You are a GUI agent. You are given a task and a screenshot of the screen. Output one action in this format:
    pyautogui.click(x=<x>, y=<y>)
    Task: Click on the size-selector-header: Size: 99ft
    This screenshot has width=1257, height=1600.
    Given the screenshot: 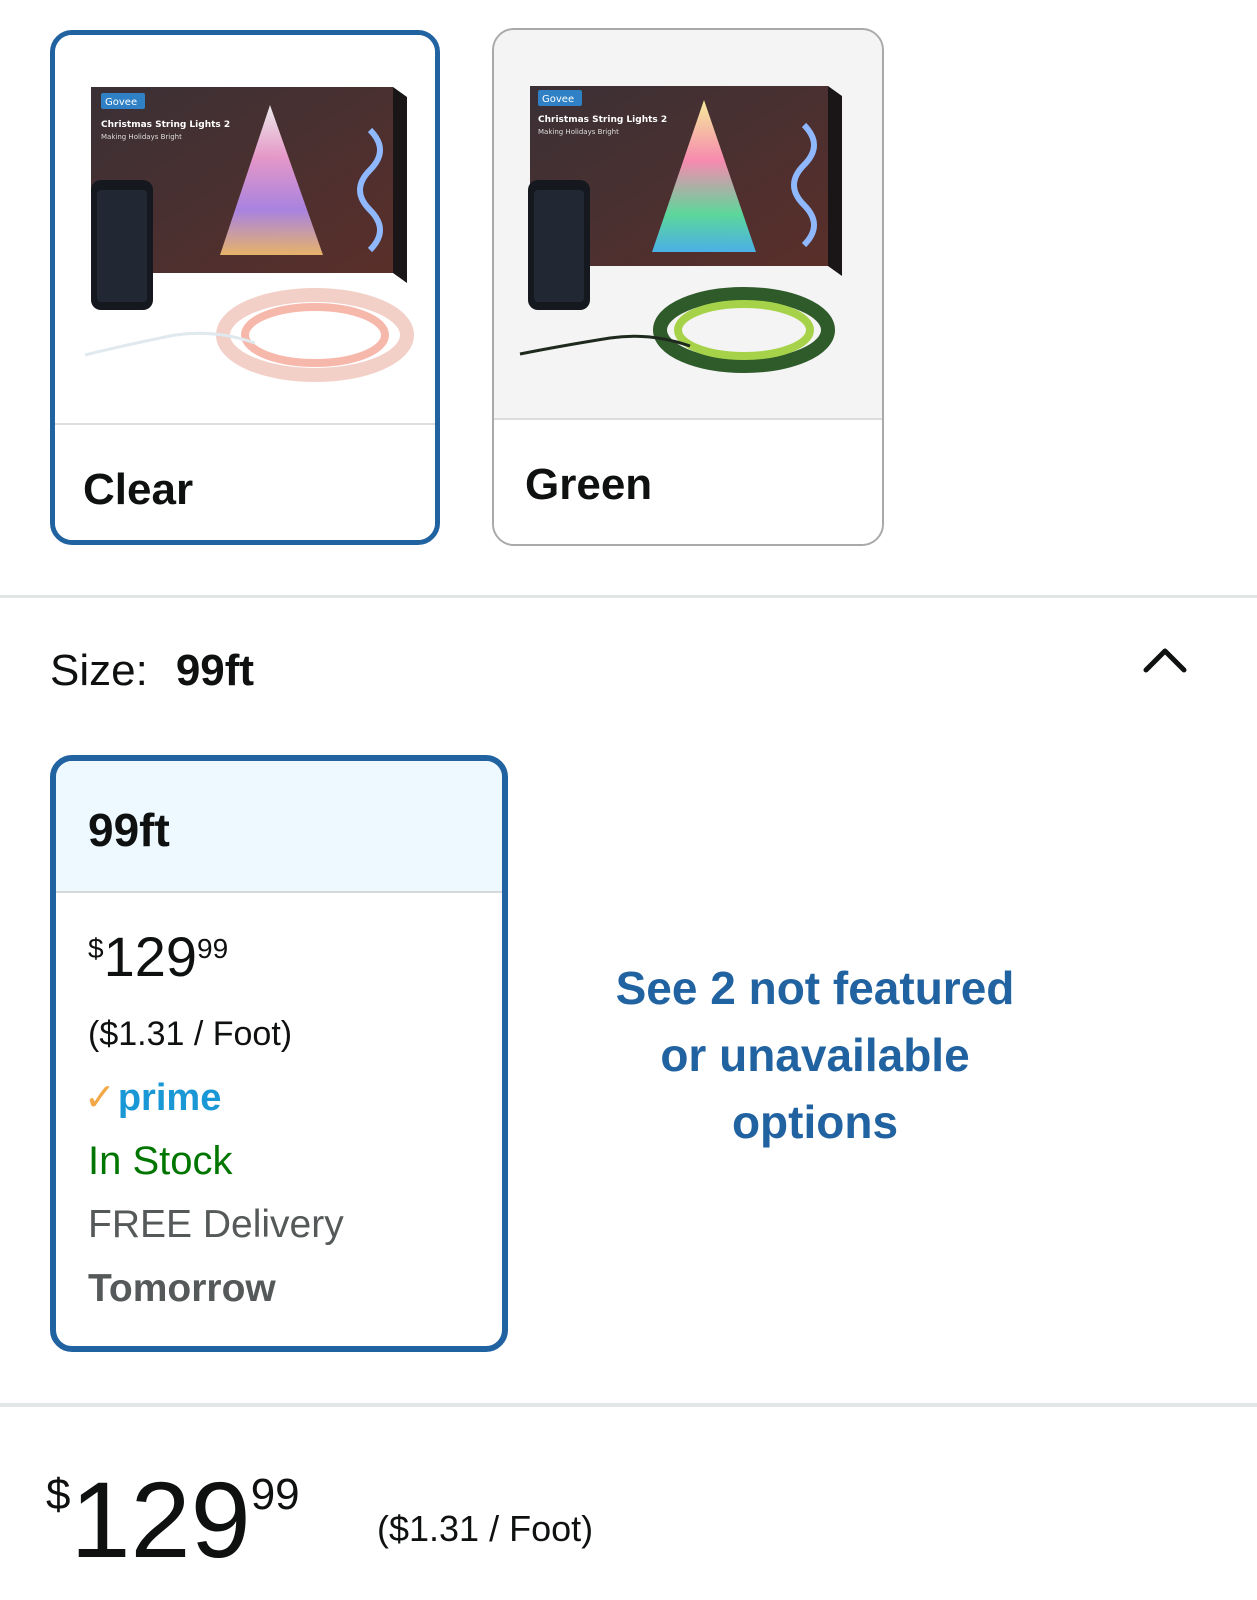 What is the action you would take?
    pyautogui.click(x=152, y=671)
    